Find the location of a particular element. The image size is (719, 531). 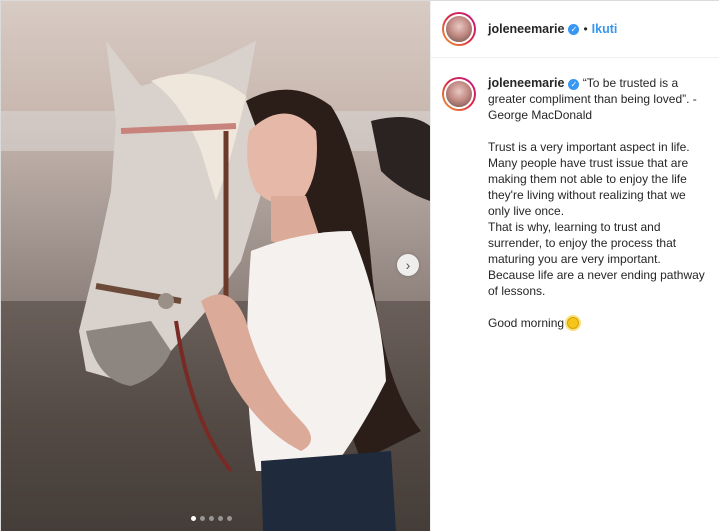

carousel-indicator is located at coordinates (211, 518).